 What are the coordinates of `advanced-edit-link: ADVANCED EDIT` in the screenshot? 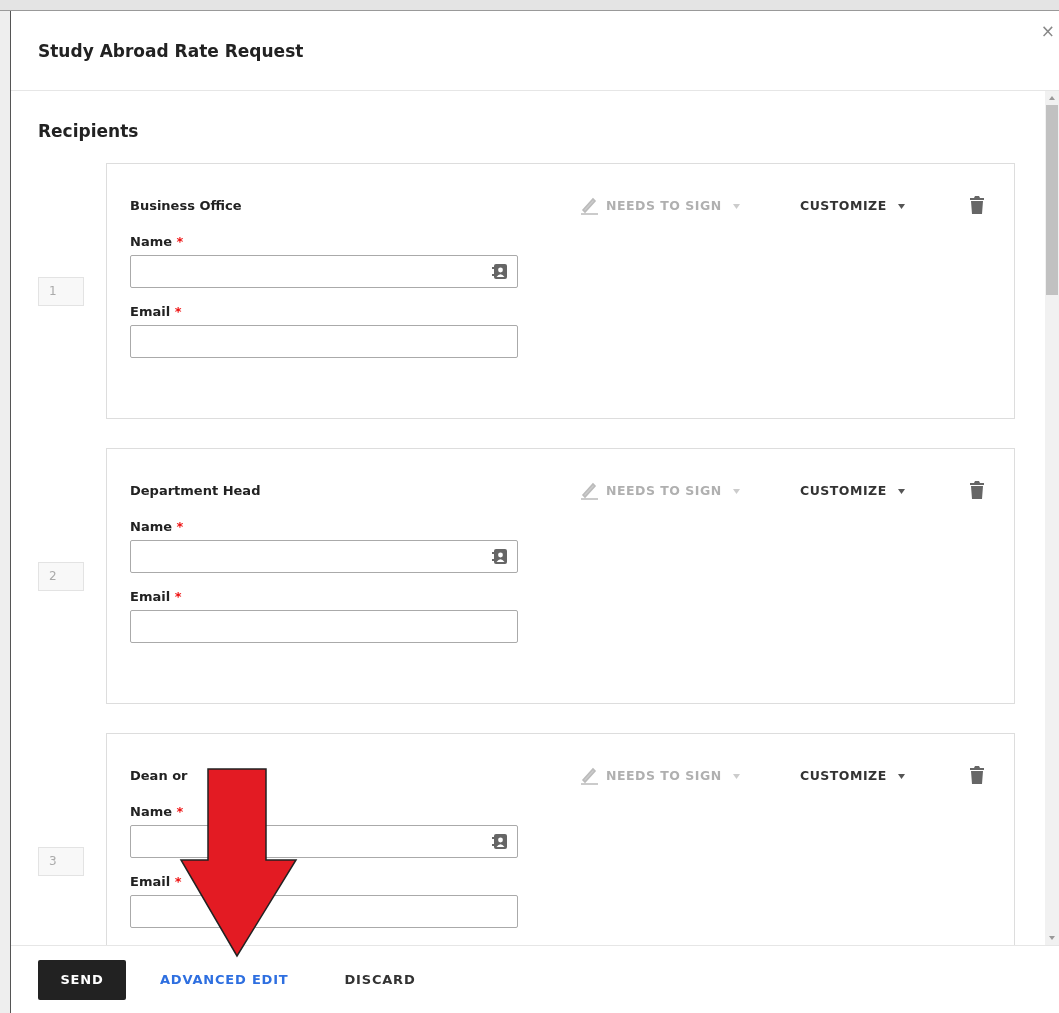 It's located at (224, 979).